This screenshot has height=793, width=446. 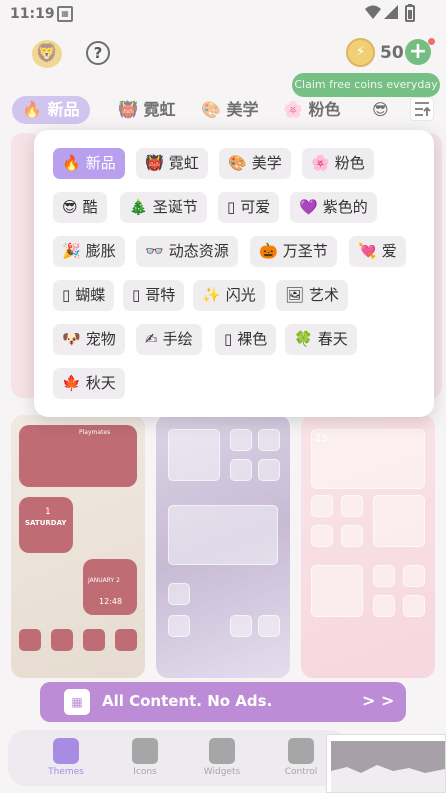 I want to click on chip-label: 爱, so click(x=389, y=251).